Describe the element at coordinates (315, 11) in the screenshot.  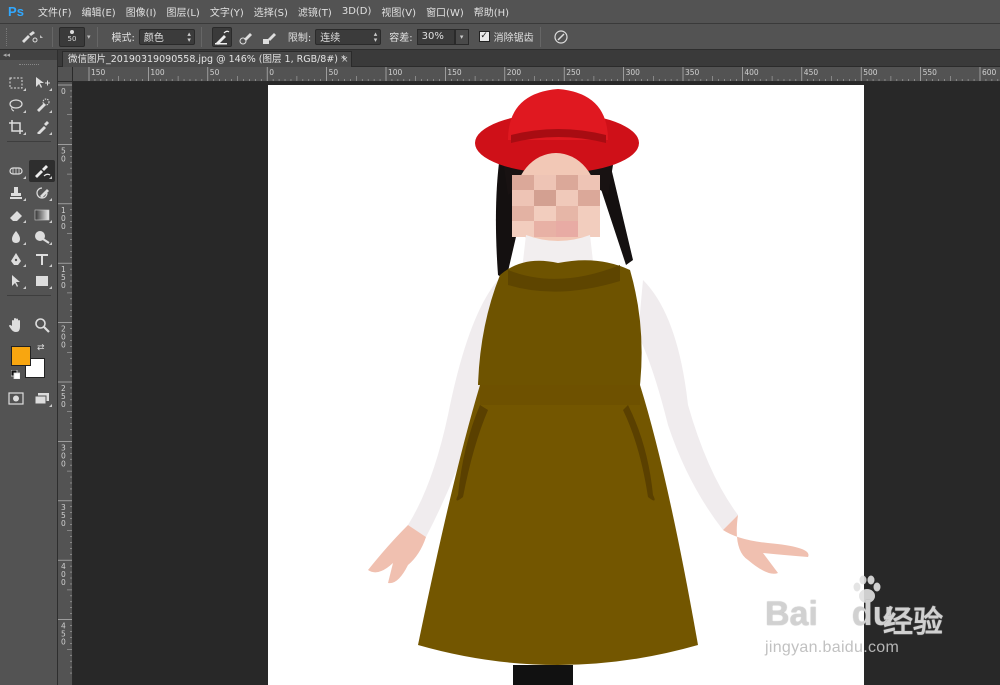
I see `menu-filter: 滤镜(T)` at that location.